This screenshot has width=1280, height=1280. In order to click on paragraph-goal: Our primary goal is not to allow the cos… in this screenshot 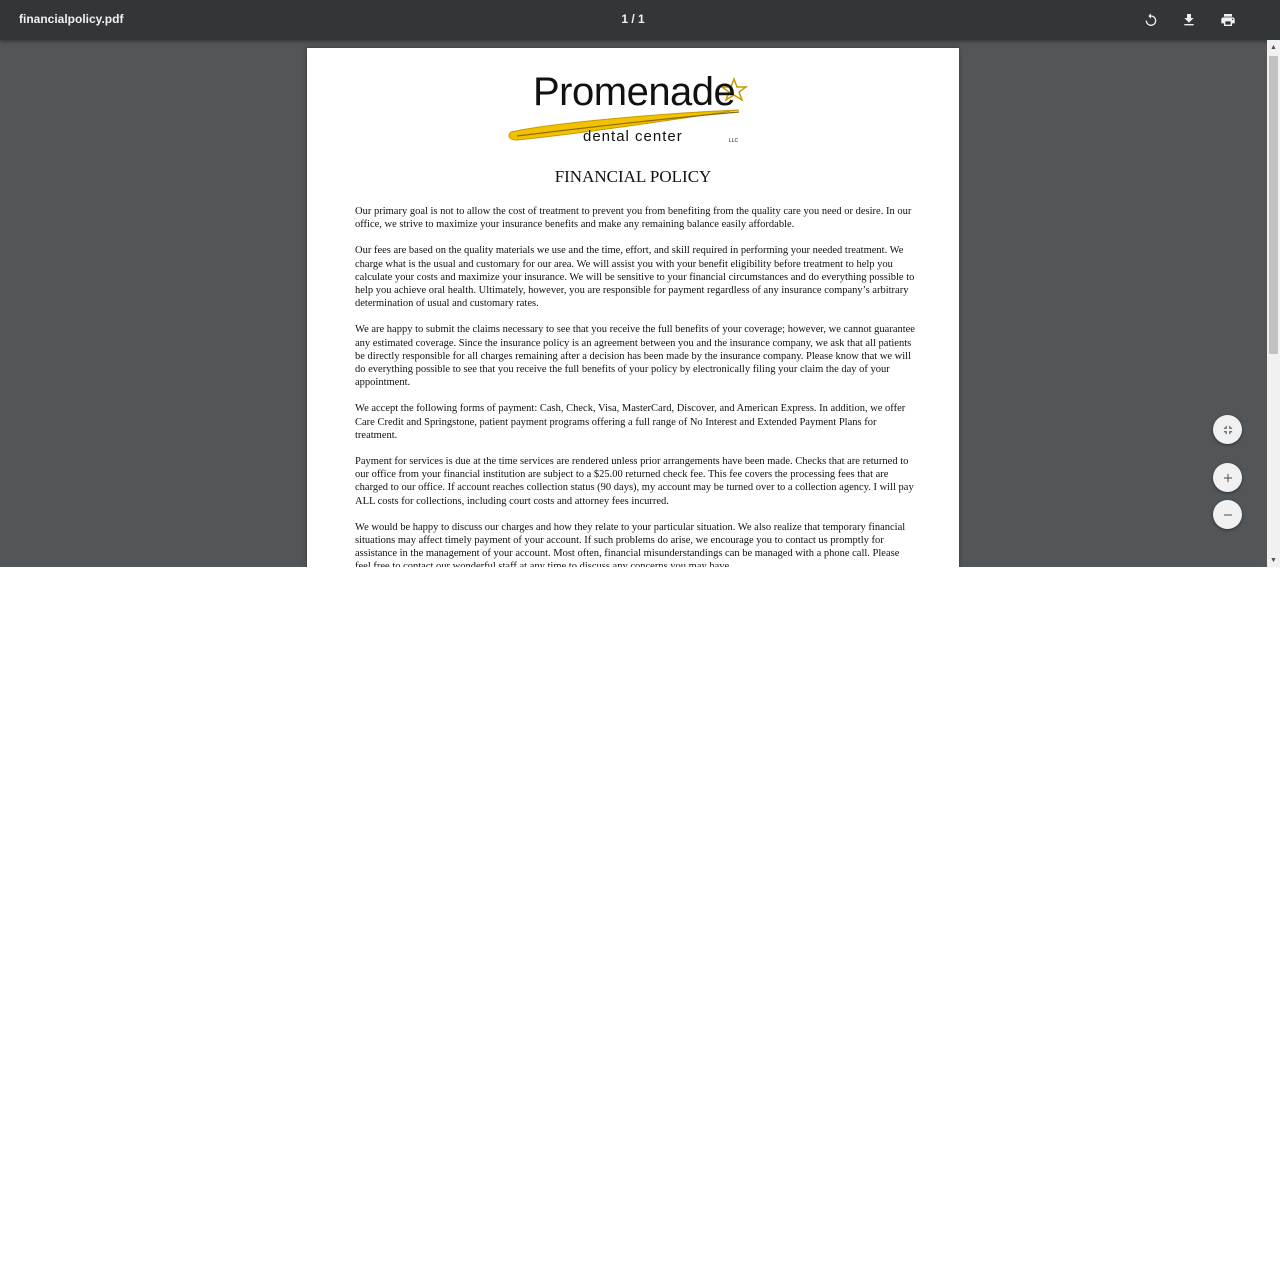, I will do `click(633, 218)`.